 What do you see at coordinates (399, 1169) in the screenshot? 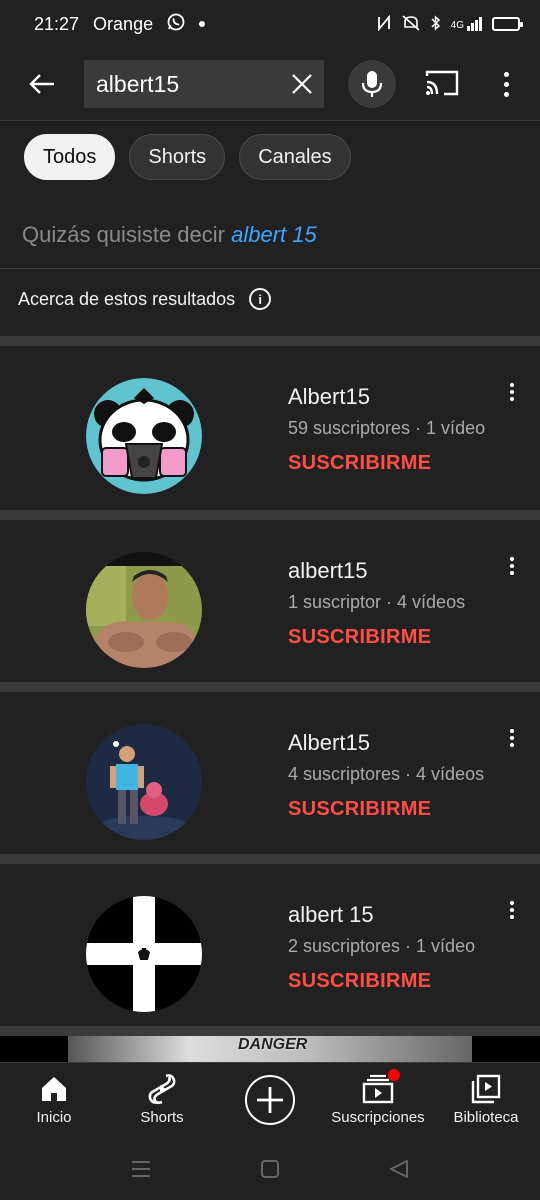
I see `back-triangle-icon` at bounding box center [399, 1169].